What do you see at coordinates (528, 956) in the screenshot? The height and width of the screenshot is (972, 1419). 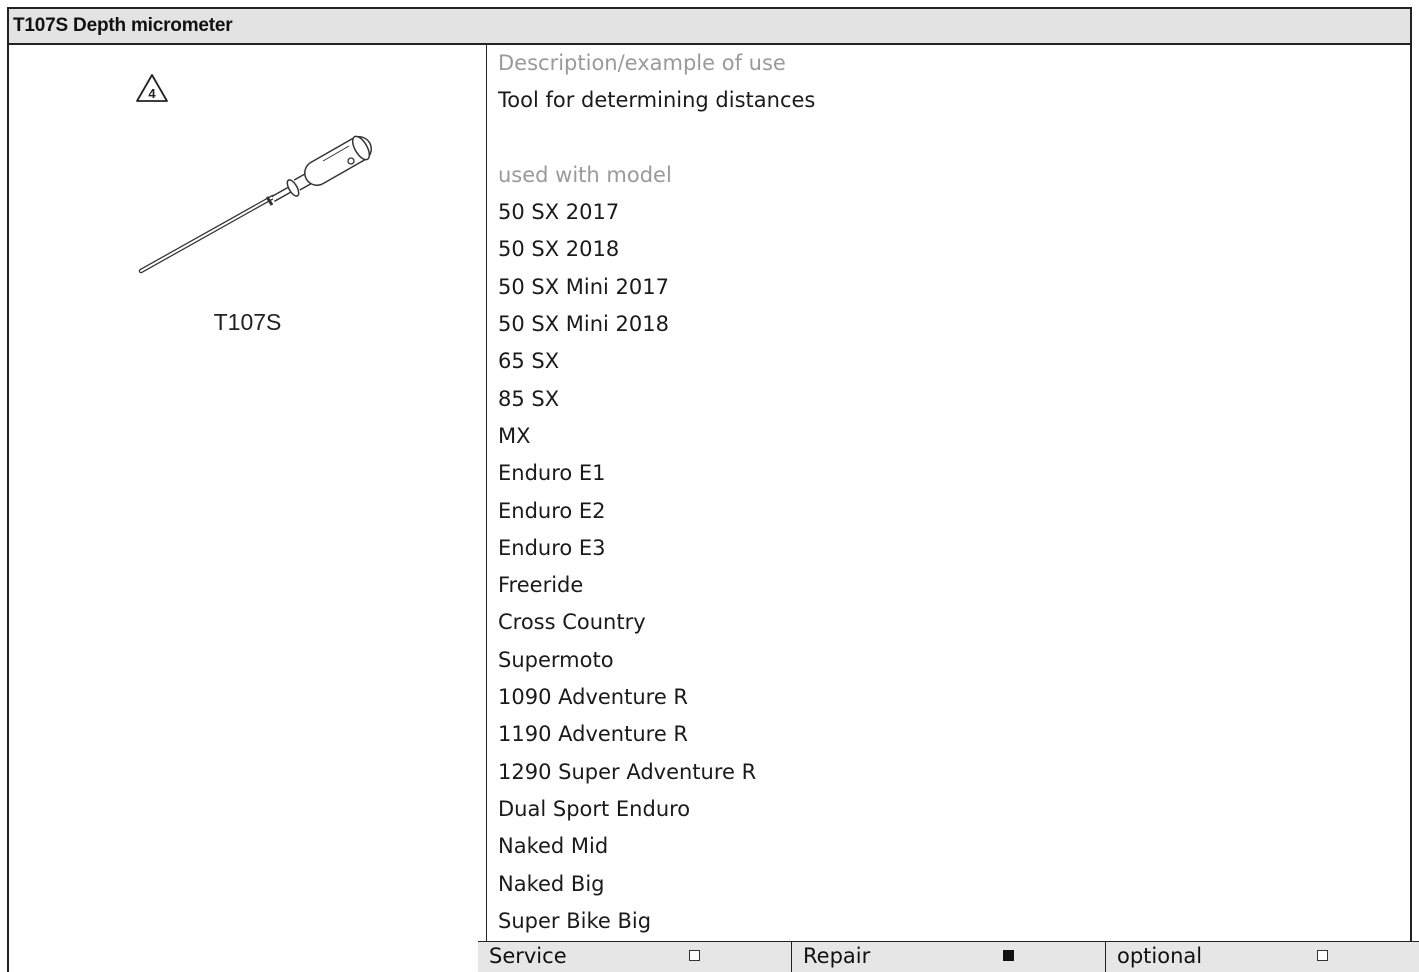 I see `footer-label: Service` at bounding box center [528, 956].